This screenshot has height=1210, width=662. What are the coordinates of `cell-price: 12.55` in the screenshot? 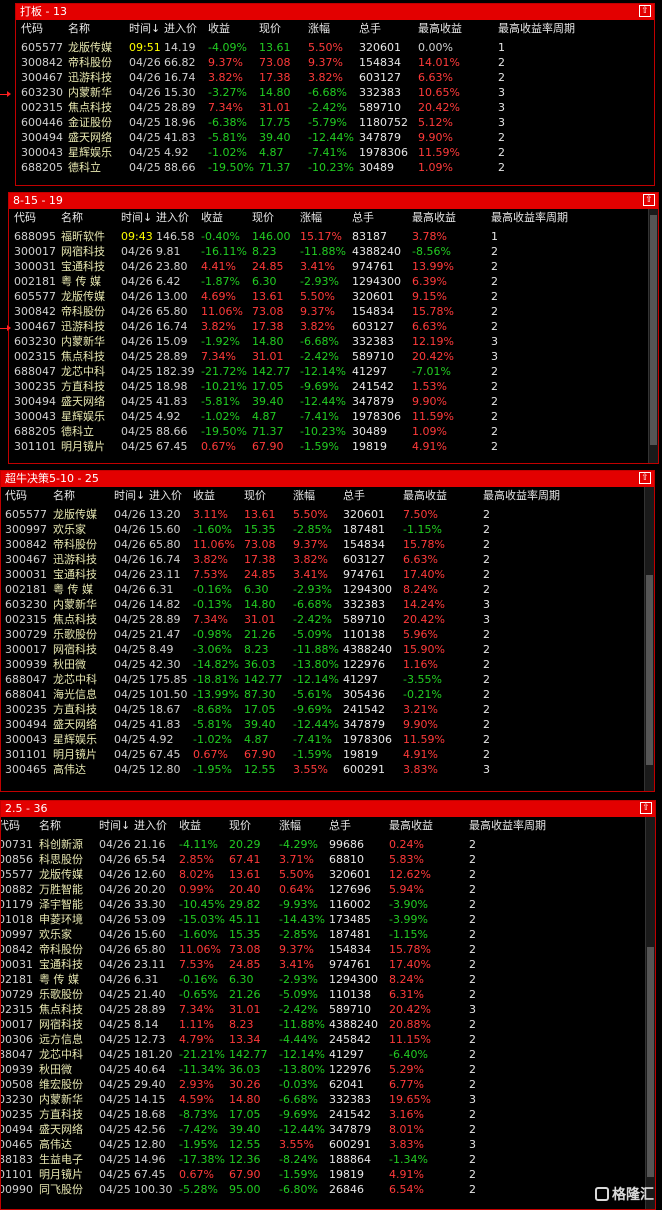 It's located at (245, 1144).